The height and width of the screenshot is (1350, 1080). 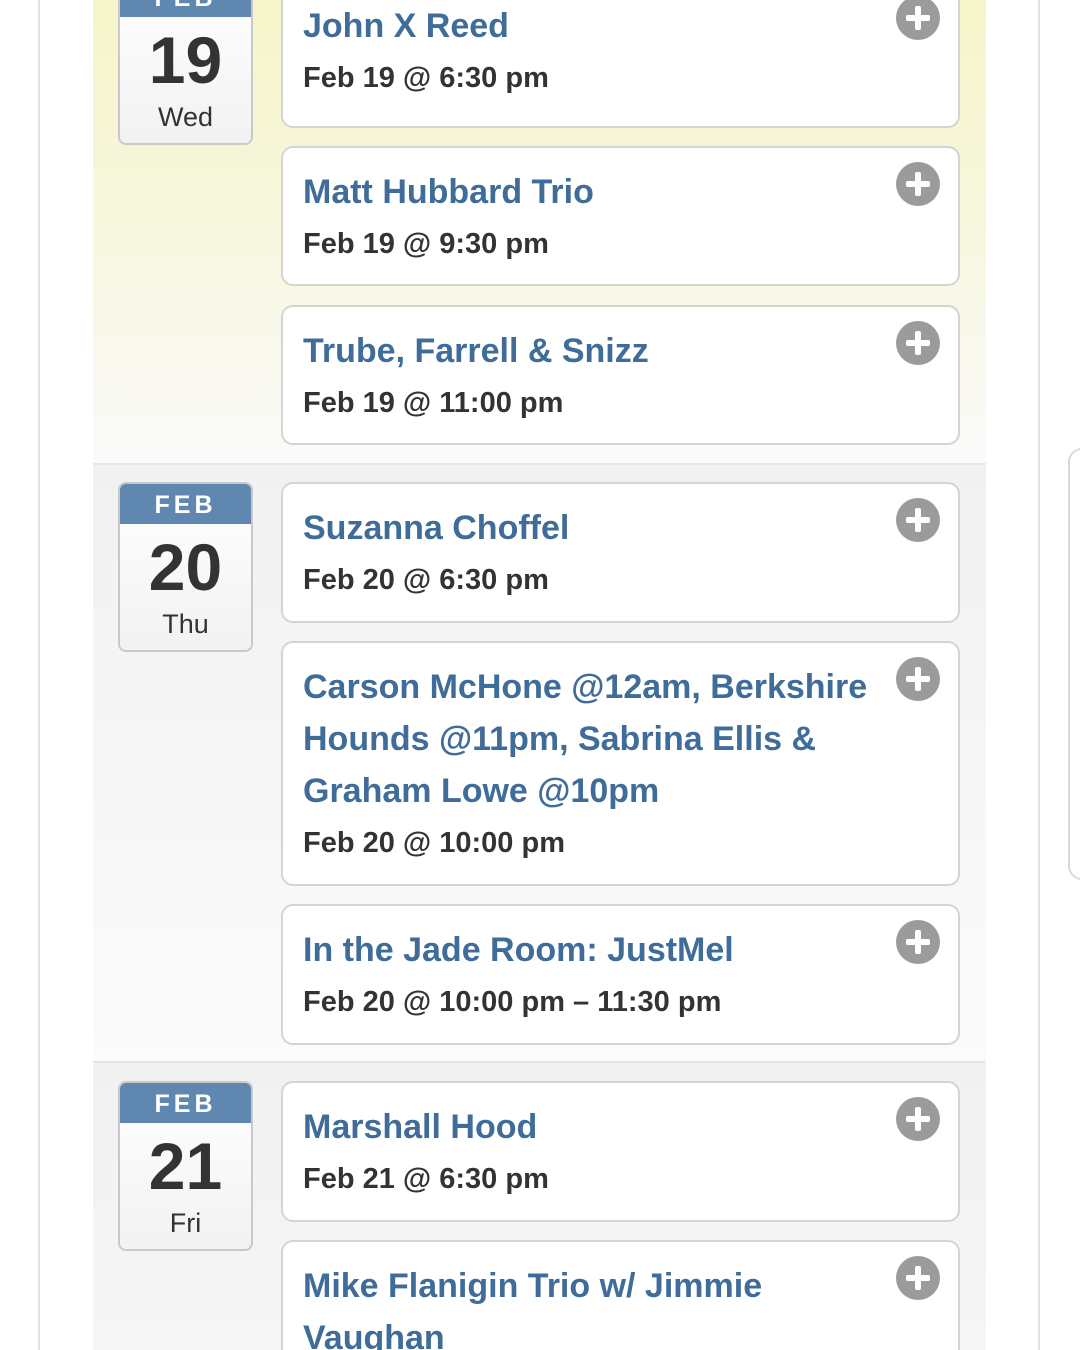 I want to click on event-time: Feb 19 @ 11:00 pm, so click(x=433, y=403).